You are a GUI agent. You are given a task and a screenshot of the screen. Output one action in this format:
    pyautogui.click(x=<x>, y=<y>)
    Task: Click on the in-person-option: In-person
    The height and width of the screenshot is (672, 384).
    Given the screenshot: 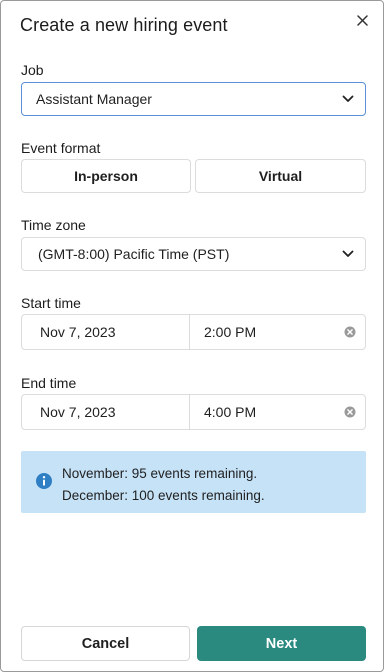 What is the action you would take?
    pyautogui.click(x=106, y=176)
    